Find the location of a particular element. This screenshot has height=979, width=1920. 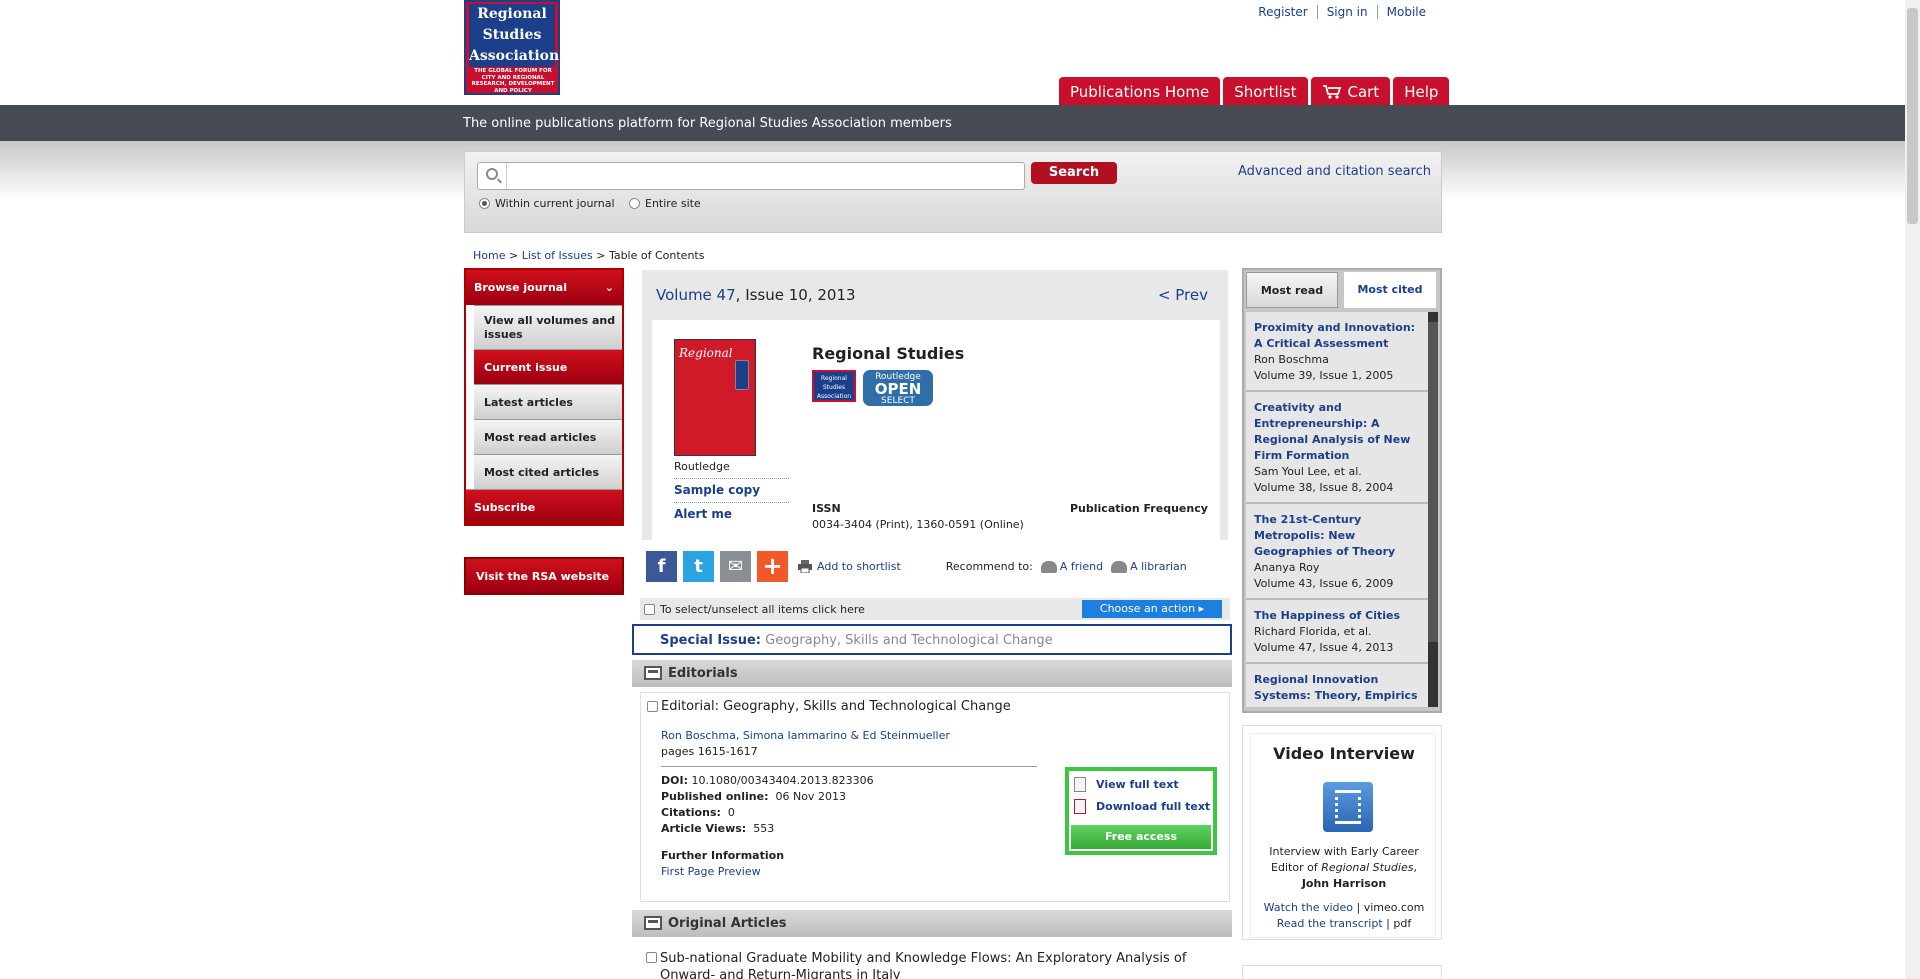

publisher-name: Routledge is located at coordinates (702, 466).